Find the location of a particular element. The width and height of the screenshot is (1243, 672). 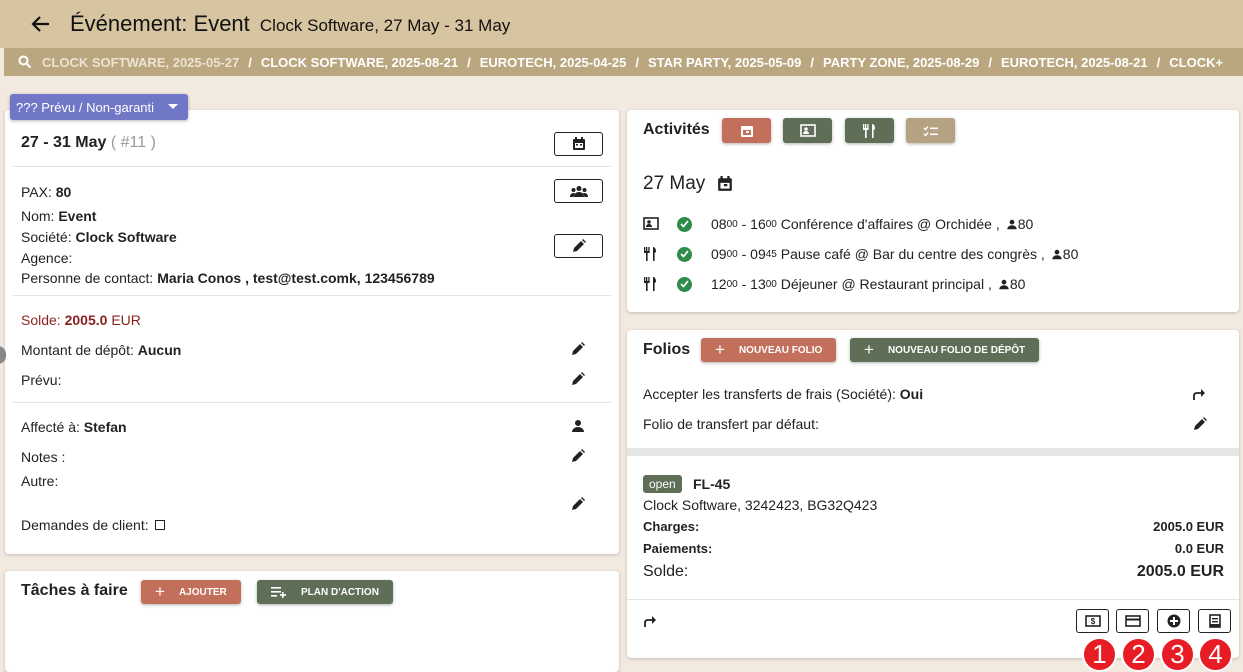

pax-label: PAX: is located at coordinates (36, 192).